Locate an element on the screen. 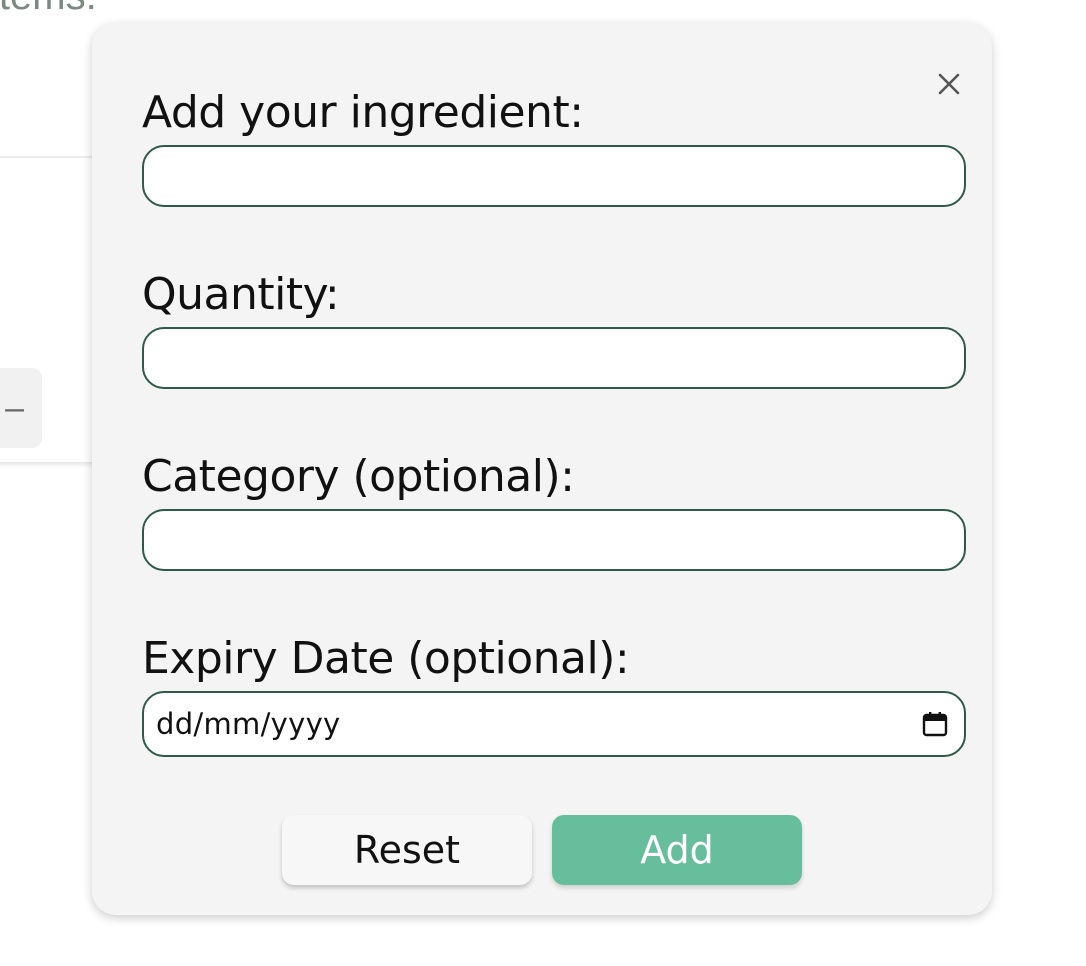 This screenshot has height=966, width=1086. expiry-date-field: Expiry Date (optional): dd/mm/yyyy is located at coordinates (554, 695).